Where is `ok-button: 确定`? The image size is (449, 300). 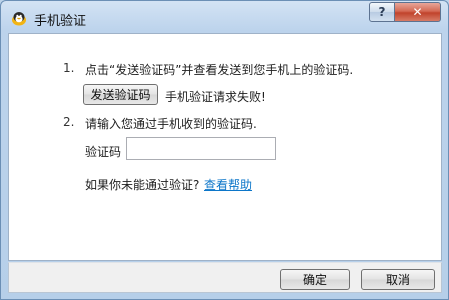
ok-button: 确定 is located at coordinates (315, 279).